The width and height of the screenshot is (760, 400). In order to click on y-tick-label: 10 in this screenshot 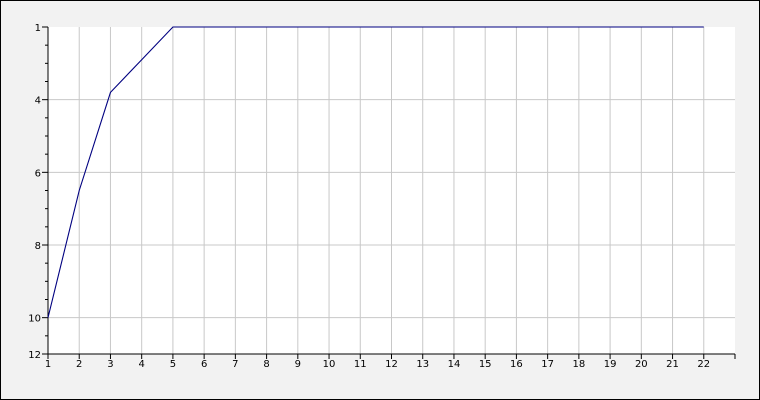, I will do `click(34, 319)`.